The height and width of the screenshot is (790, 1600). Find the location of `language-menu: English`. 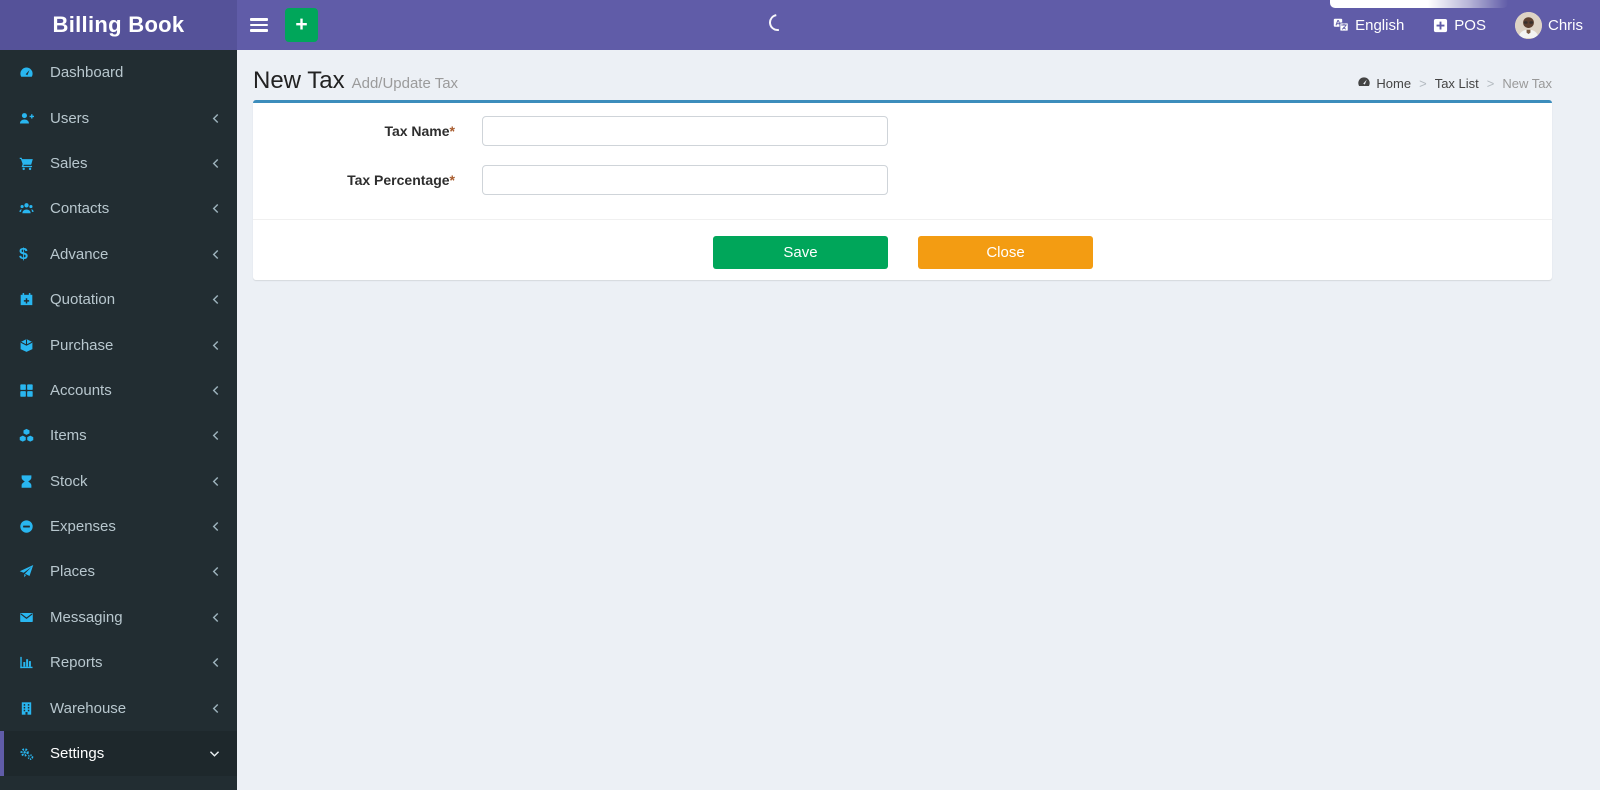

language-menu: English is located at coordinates (1368, 25).